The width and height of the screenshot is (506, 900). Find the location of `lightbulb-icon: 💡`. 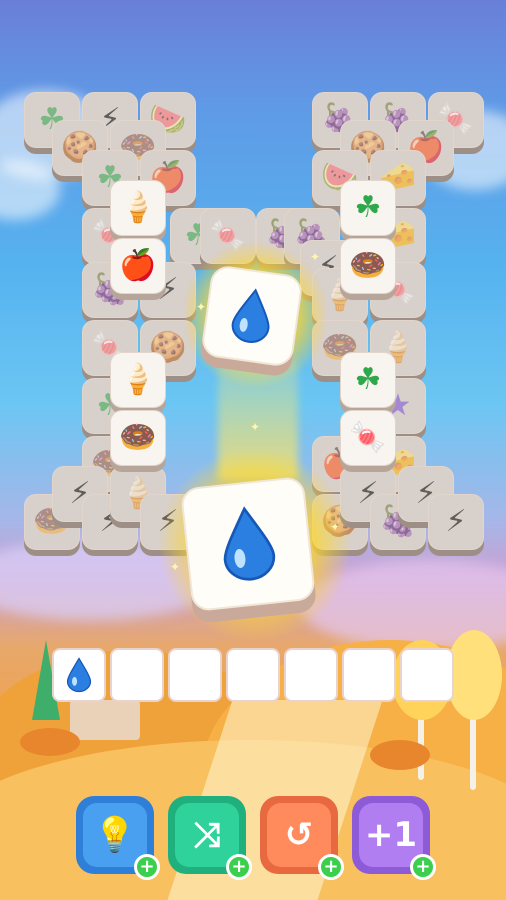

lightbulb-icon: 💡 is located at coordinates (115, 835).